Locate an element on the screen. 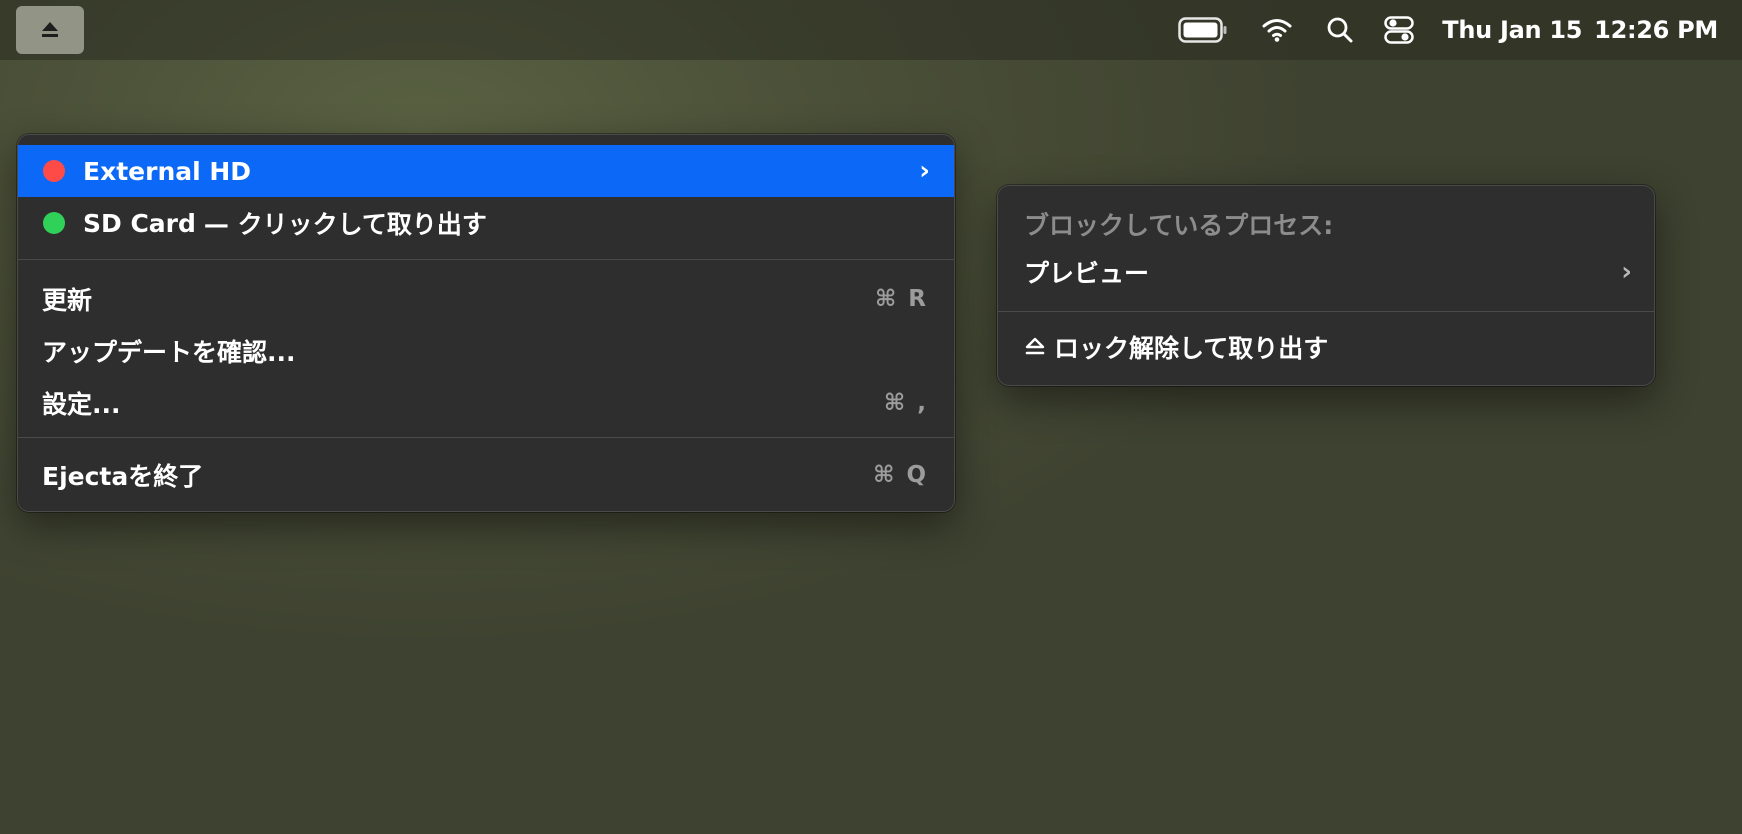 The image size is (1742, 834). menu-bar: Thu Jan 15 12:26 PM is located at coordinates (871, 30).